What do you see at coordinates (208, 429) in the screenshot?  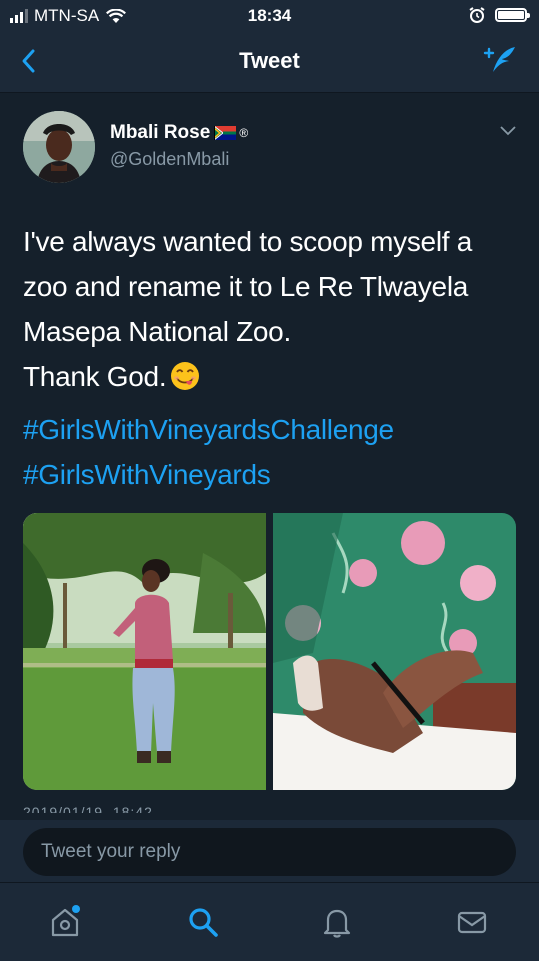 I see `hashtag-link: #GirlsWithVineyardsChallenge` at bounding box center [208, 429].